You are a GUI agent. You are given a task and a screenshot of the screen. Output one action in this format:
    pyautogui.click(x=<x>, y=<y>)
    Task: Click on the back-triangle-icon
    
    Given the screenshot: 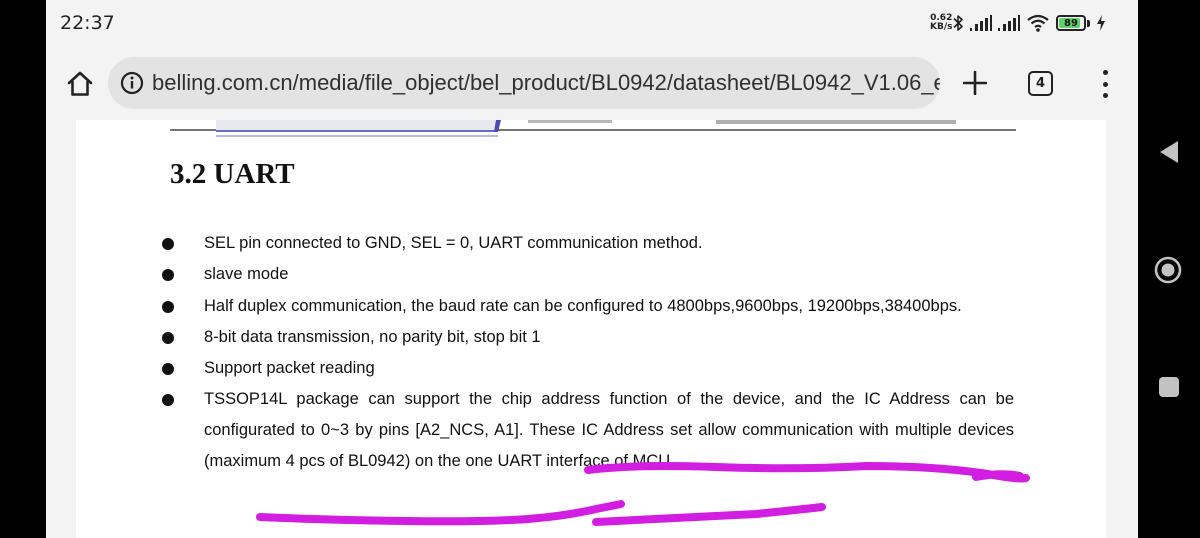 What is the action you would take?
    pyautogui.click(x=1169, y=152)
    